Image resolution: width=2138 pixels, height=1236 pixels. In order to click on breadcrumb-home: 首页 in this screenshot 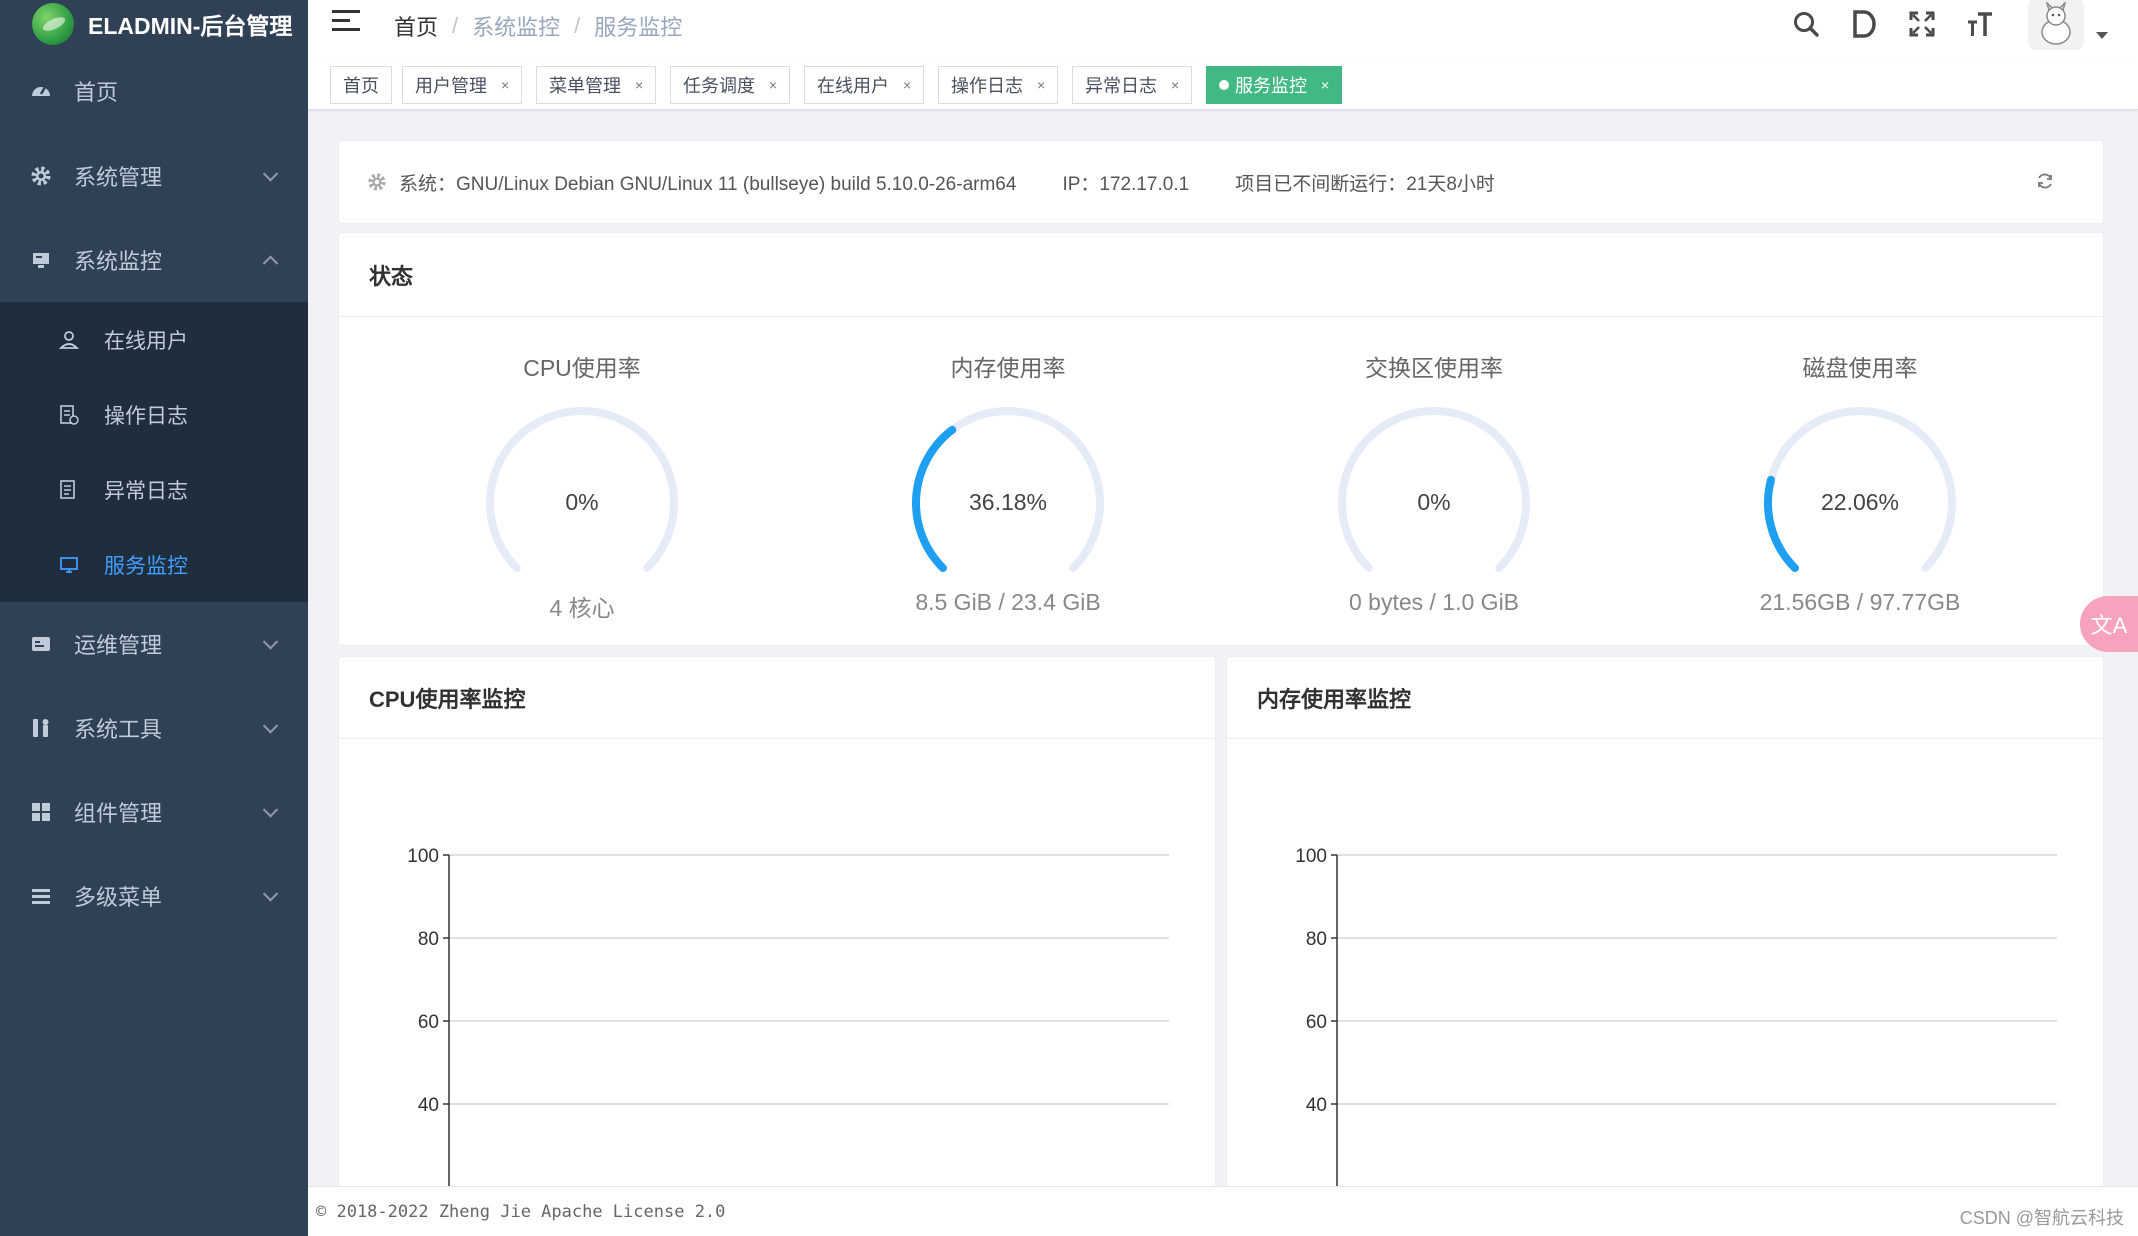, I will do `click(416, 26)`.